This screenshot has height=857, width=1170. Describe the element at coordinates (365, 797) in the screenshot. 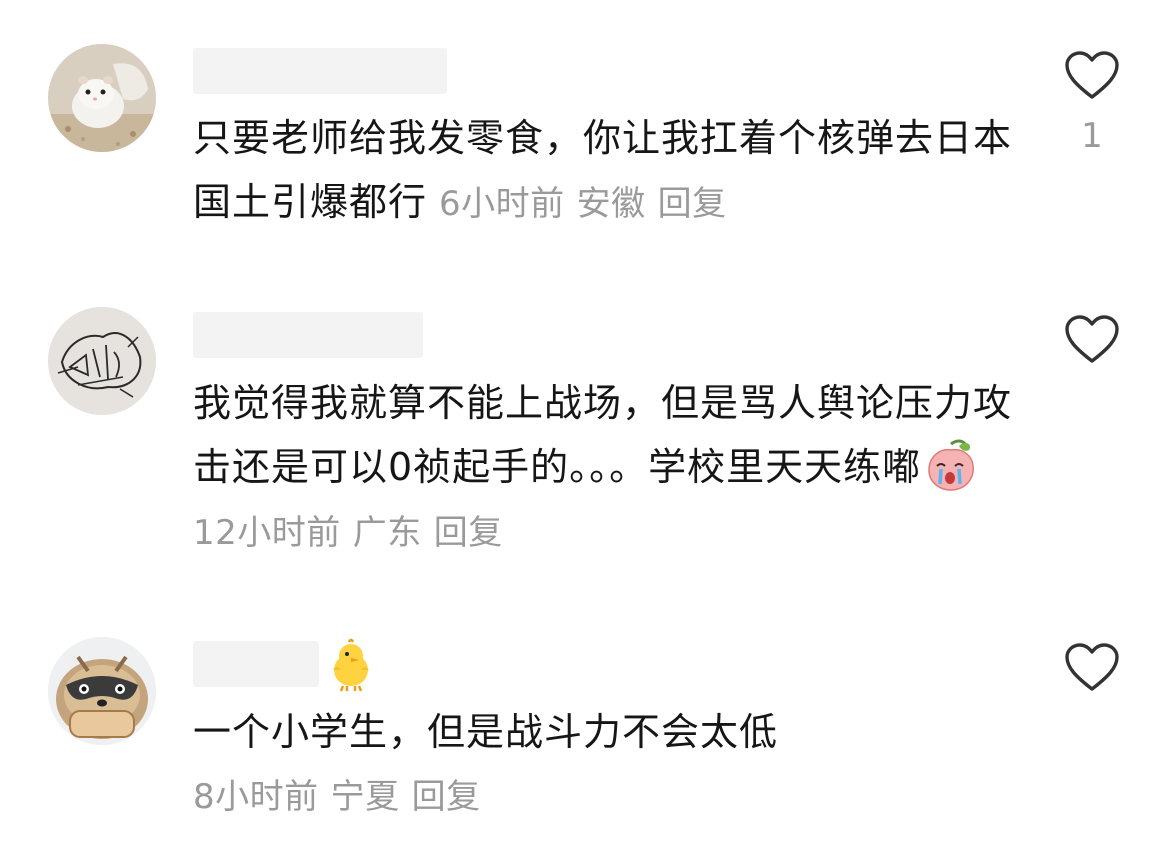

I see `comment-location: 宁夏` at that location.